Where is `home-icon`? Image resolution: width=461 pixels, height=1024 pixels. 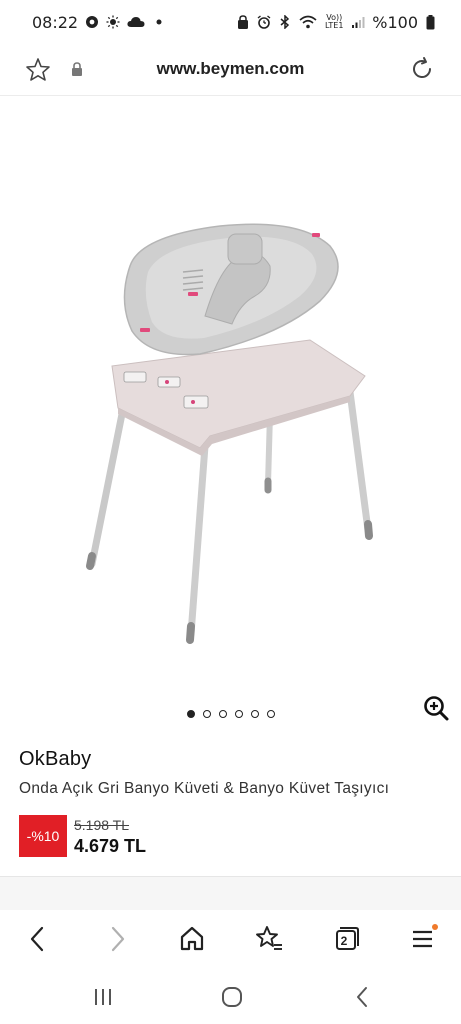 home-icon is located at coordinates (192, 938).